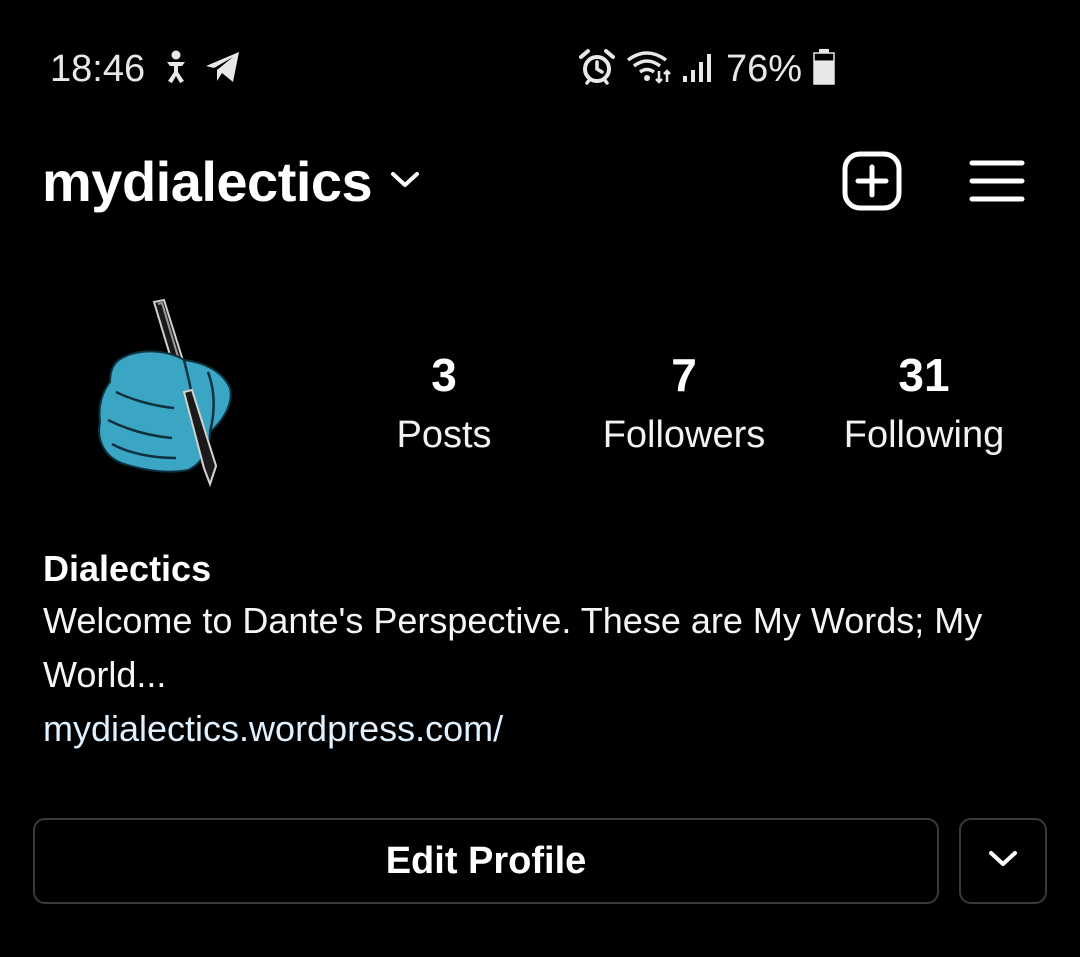 Image resolution: width=1080 pixels, height=957 pixels. What do you see at coordinates (486, 861) in the screenshot?
I see `edit-profile-button: Edit Profile` at bounding box center [486, 861].